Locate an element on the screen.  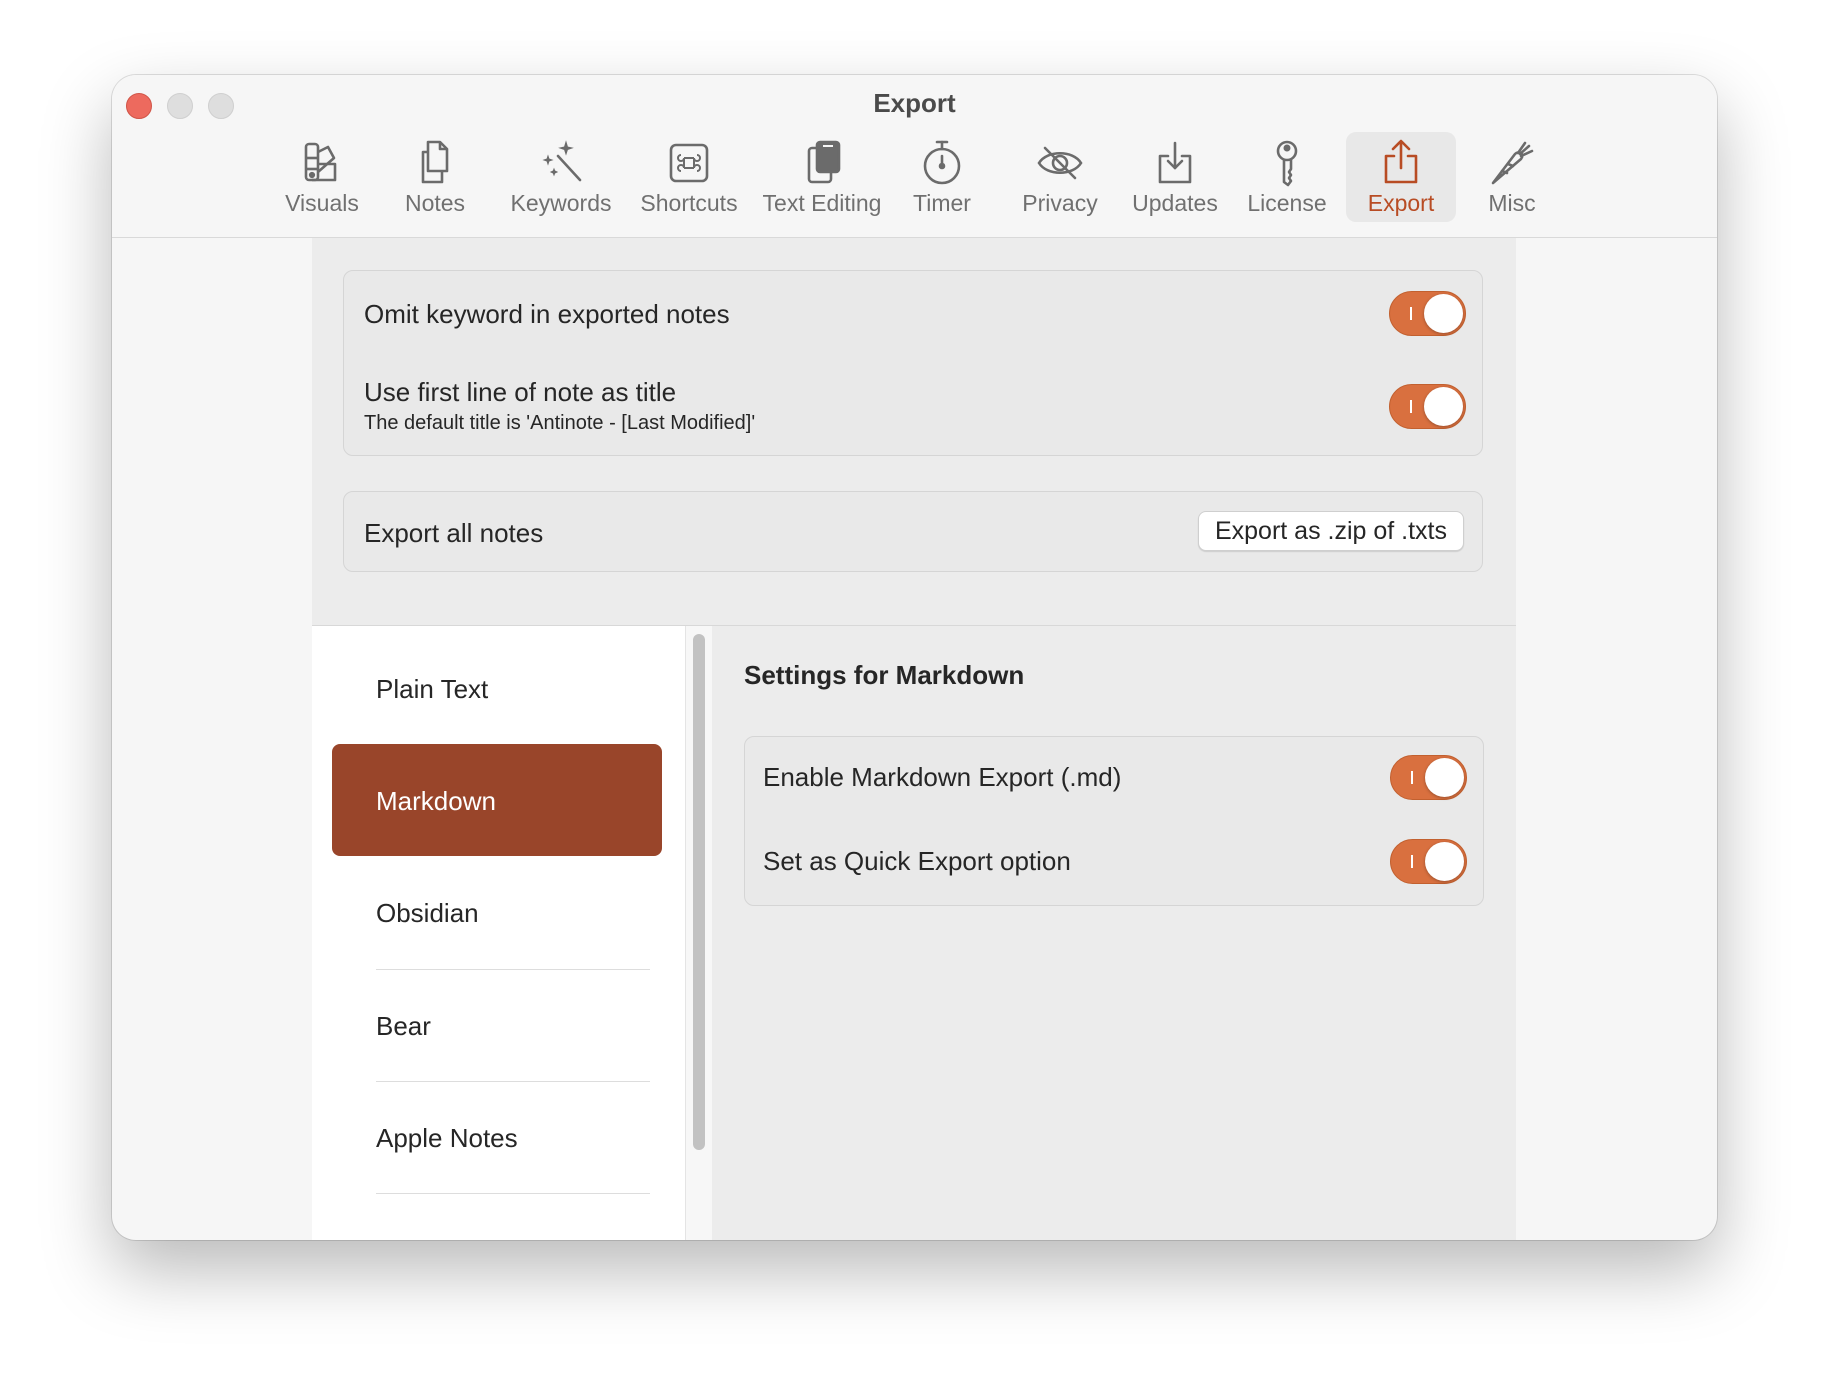
enable-markdown-export-toggle is located at coordinates (1428, 777).